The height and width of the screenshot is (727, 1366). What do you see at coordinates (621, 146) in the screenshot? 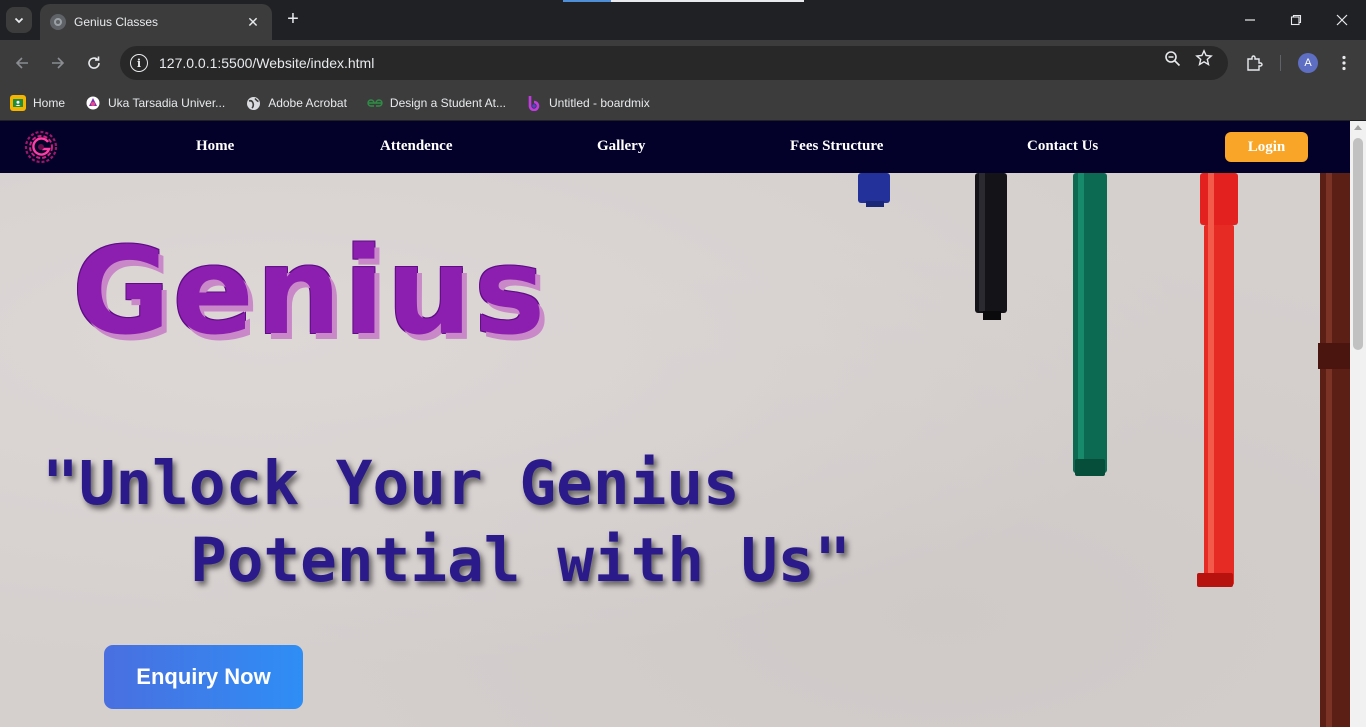
I see `nav-gallery: Gallery` at bounding box center [621, 146].